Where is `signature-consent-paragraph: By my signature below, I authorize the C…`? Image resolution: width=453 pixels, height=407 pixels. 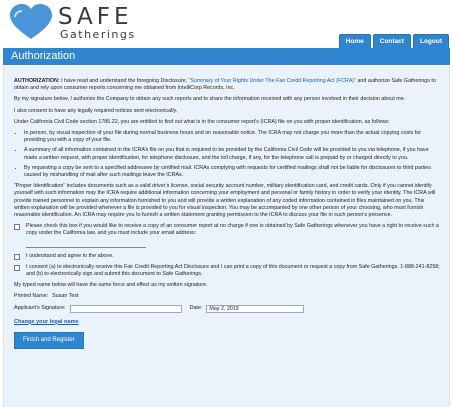 signature-consent-paragraph: By my signature below, I authorize the C… is located at coordinates (210, 99).